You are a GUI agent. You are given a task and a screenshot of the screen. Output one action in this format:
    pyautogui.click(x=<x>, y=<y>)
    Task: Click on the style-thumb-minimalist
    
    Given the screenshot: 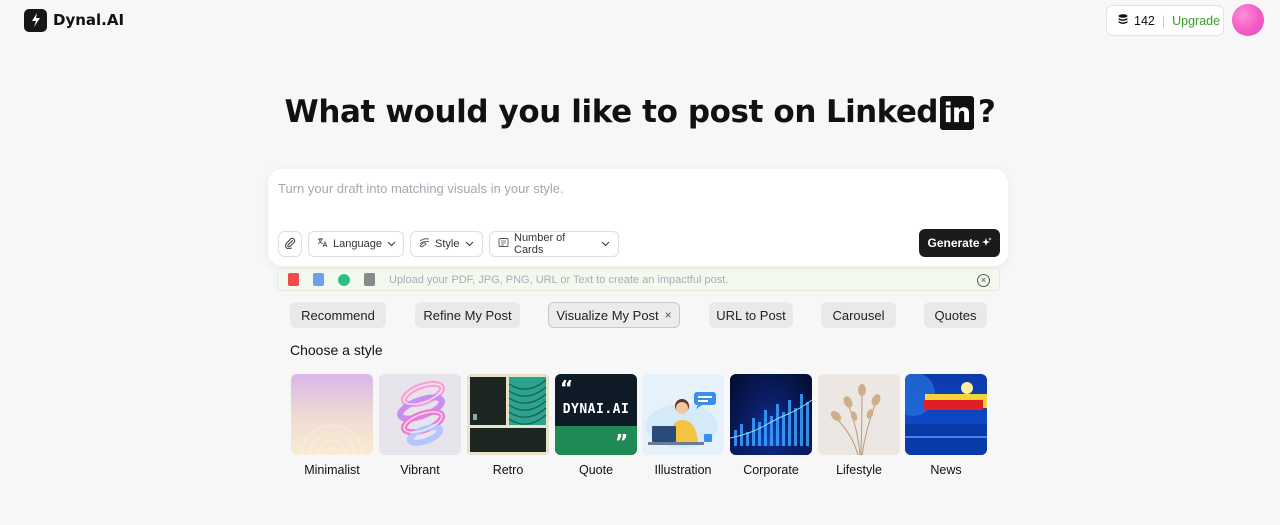 What is the action you would take?
    pyautogui.click(x=332, y=414)
    